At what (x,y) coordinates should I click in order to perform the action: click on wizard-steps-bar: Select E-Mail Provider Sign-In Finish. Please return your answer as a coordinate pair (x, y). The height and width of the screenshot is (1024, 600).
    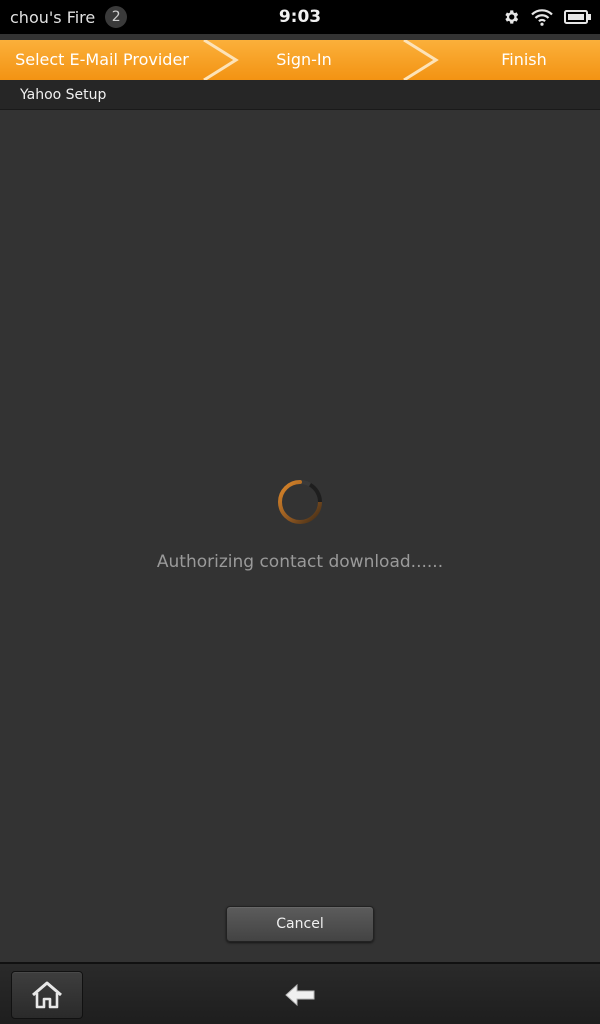
    Looking at the image, I should click on (300, 60).